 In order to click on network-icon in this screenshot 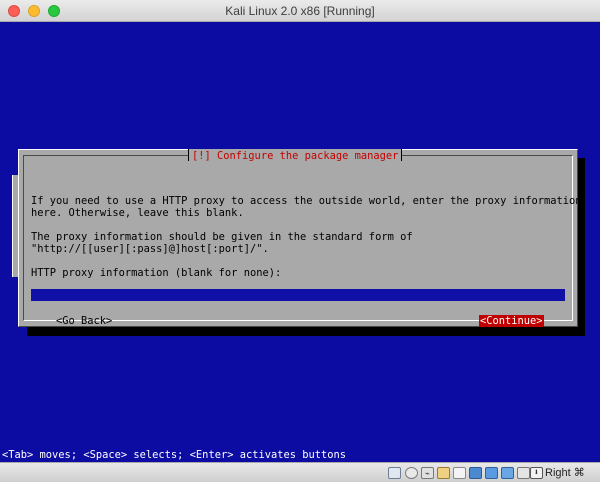, I will do `click(475, 473)`.